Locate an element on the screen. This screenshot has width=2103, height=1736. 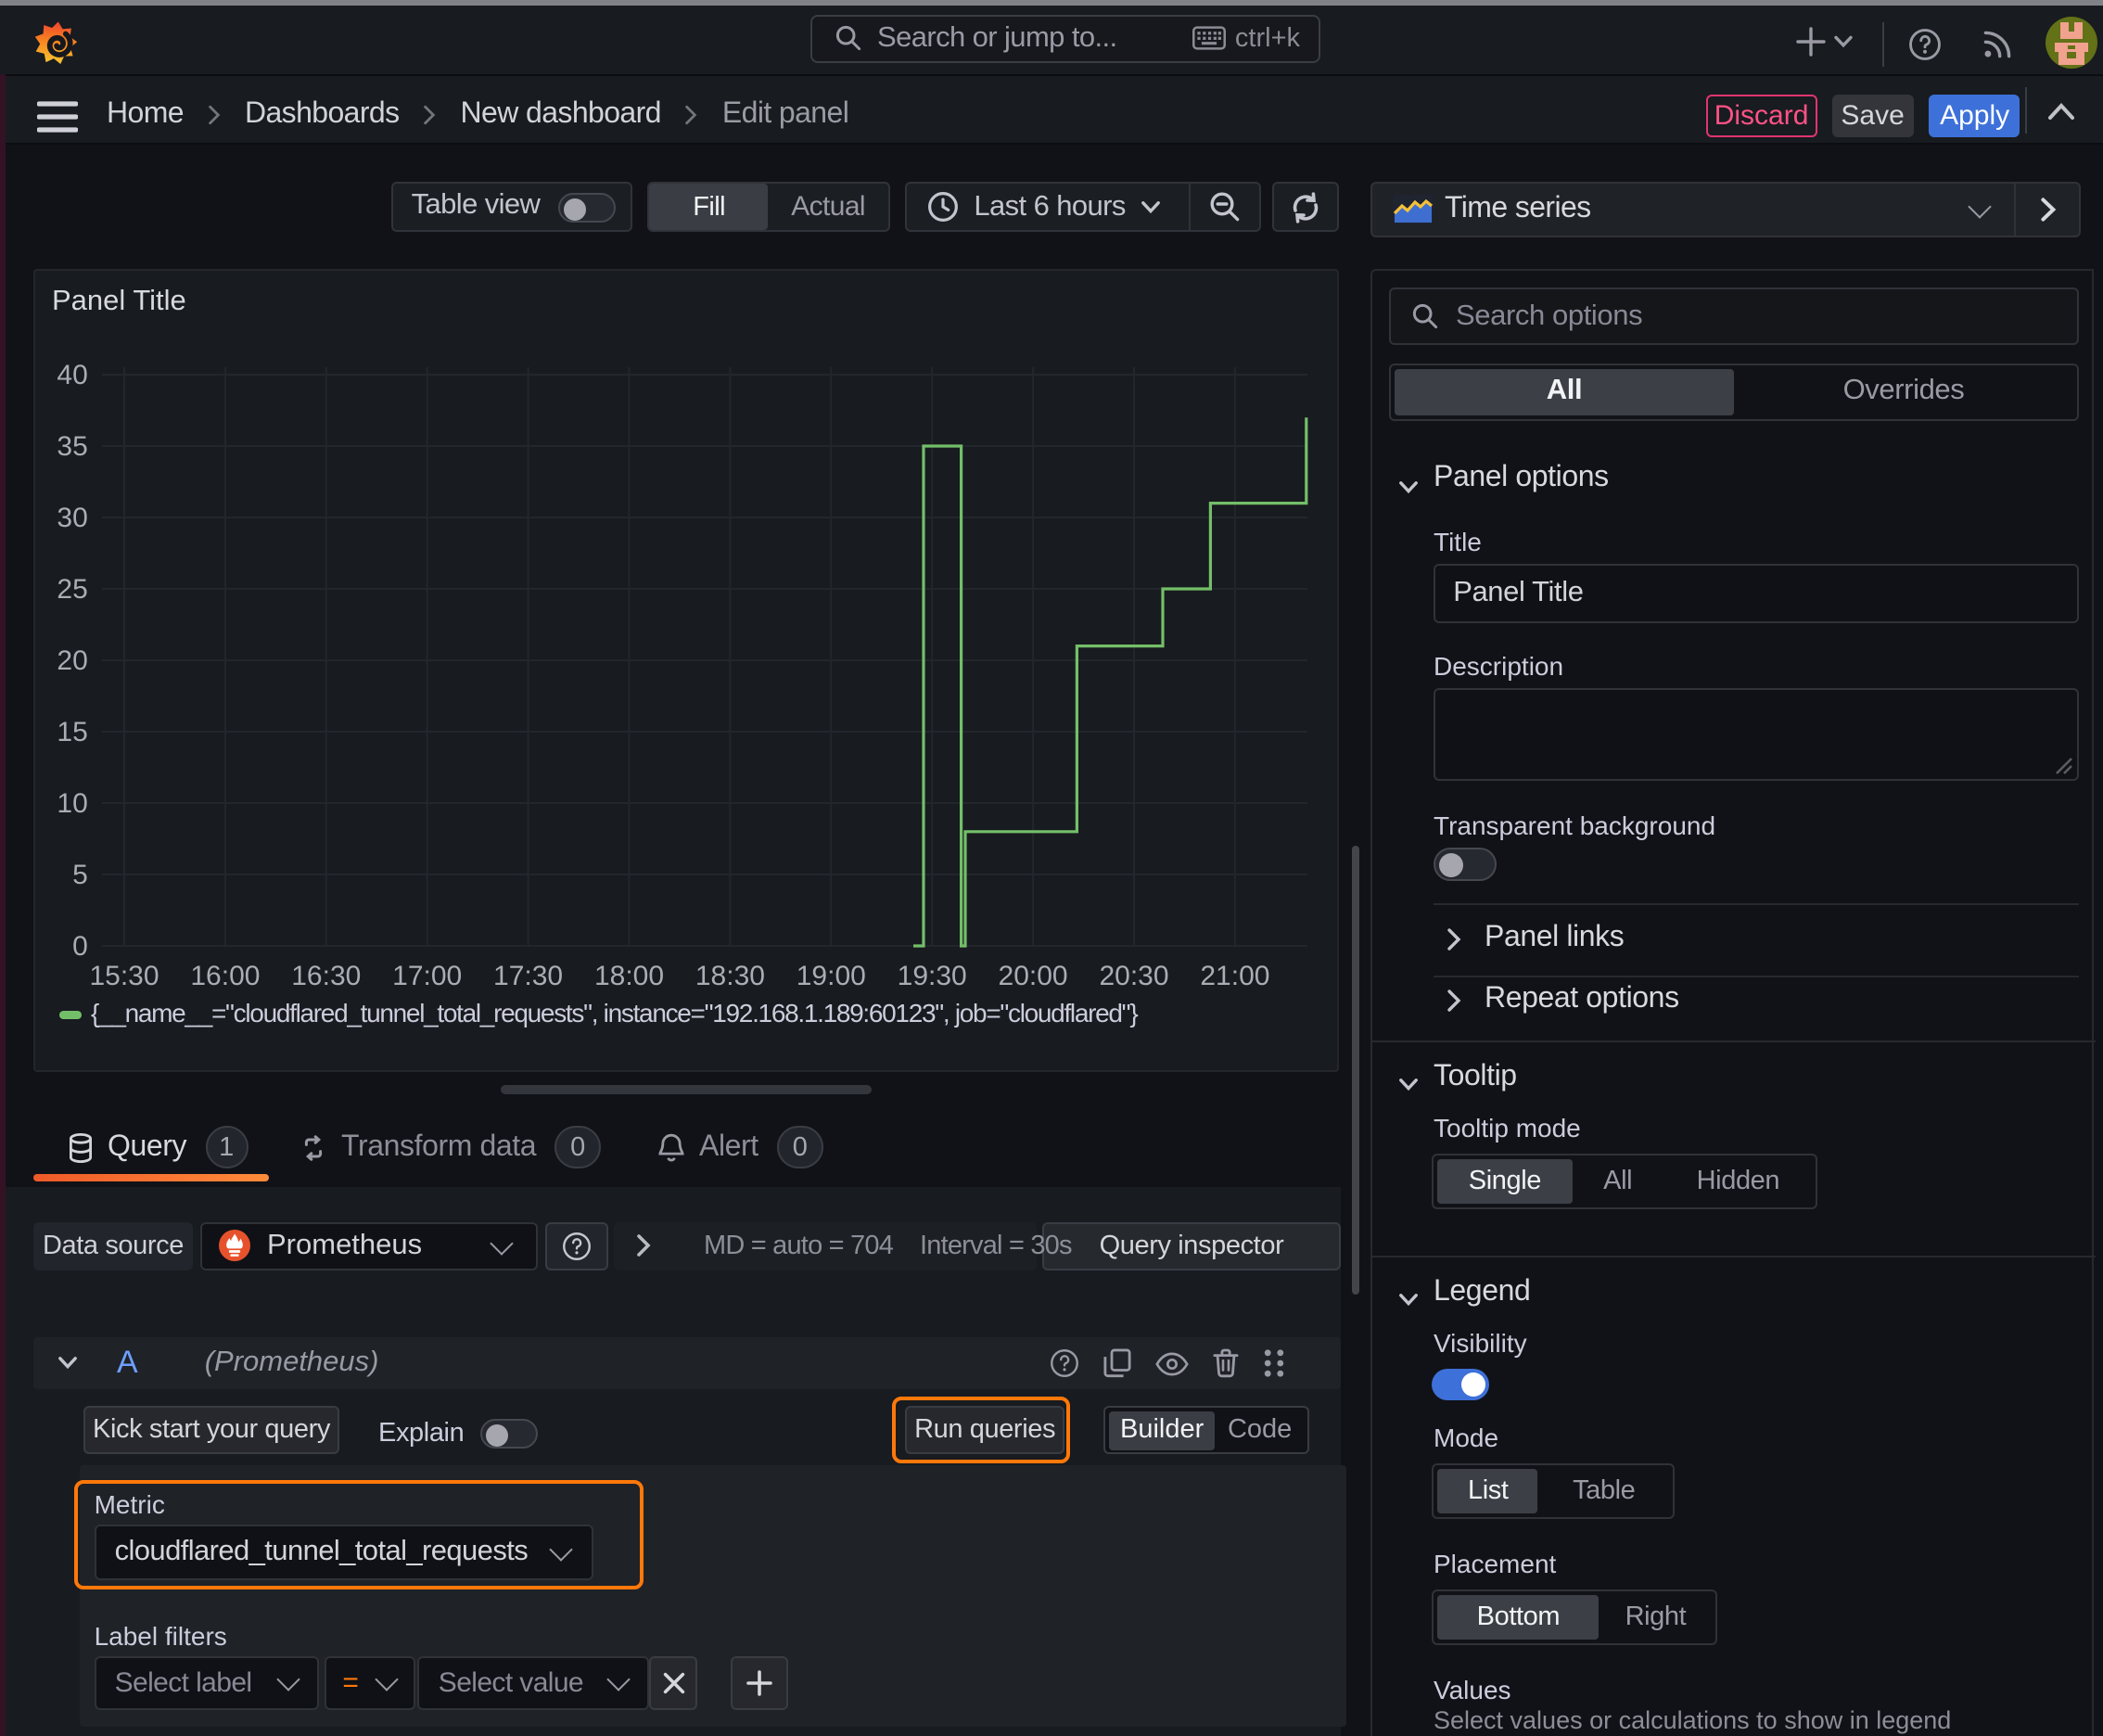
svg-text: 20 is located at coordinates (72, 660).